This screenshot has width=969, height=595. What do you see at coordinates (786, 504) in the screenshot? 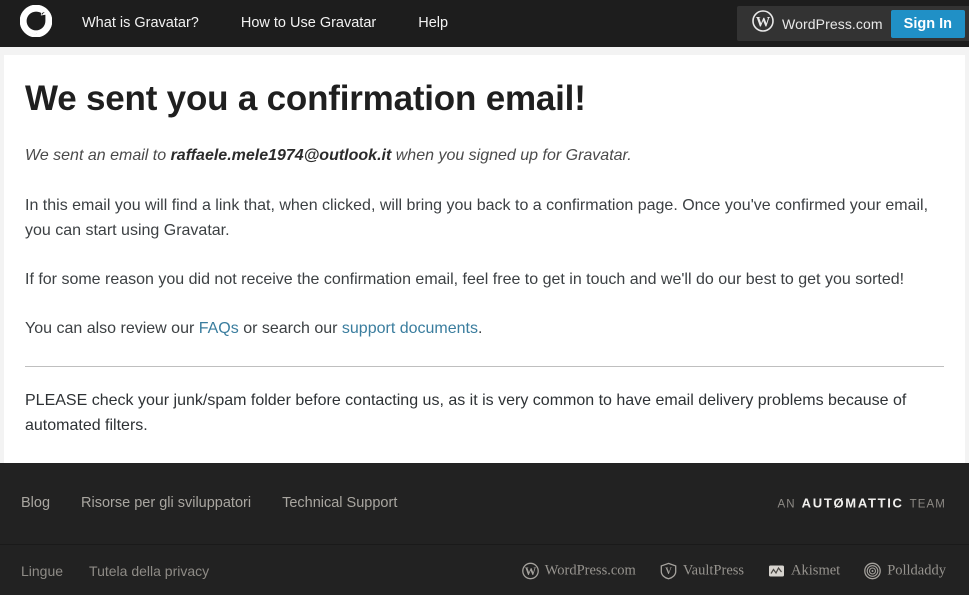
I see `automattic-prefix: AN` at bounding box center [786, 504].